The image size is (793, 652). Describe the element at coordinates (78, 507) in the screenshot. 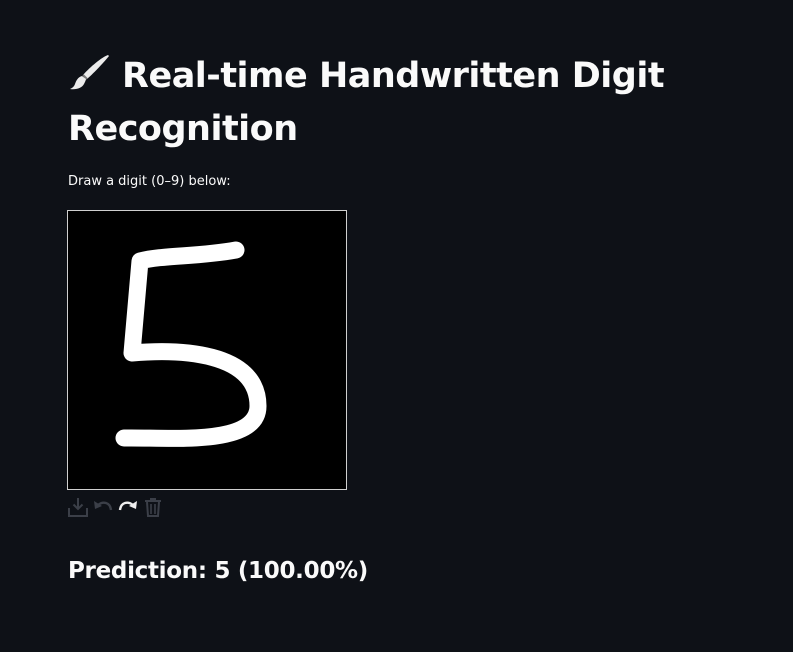

I see `download-icon` at that location.